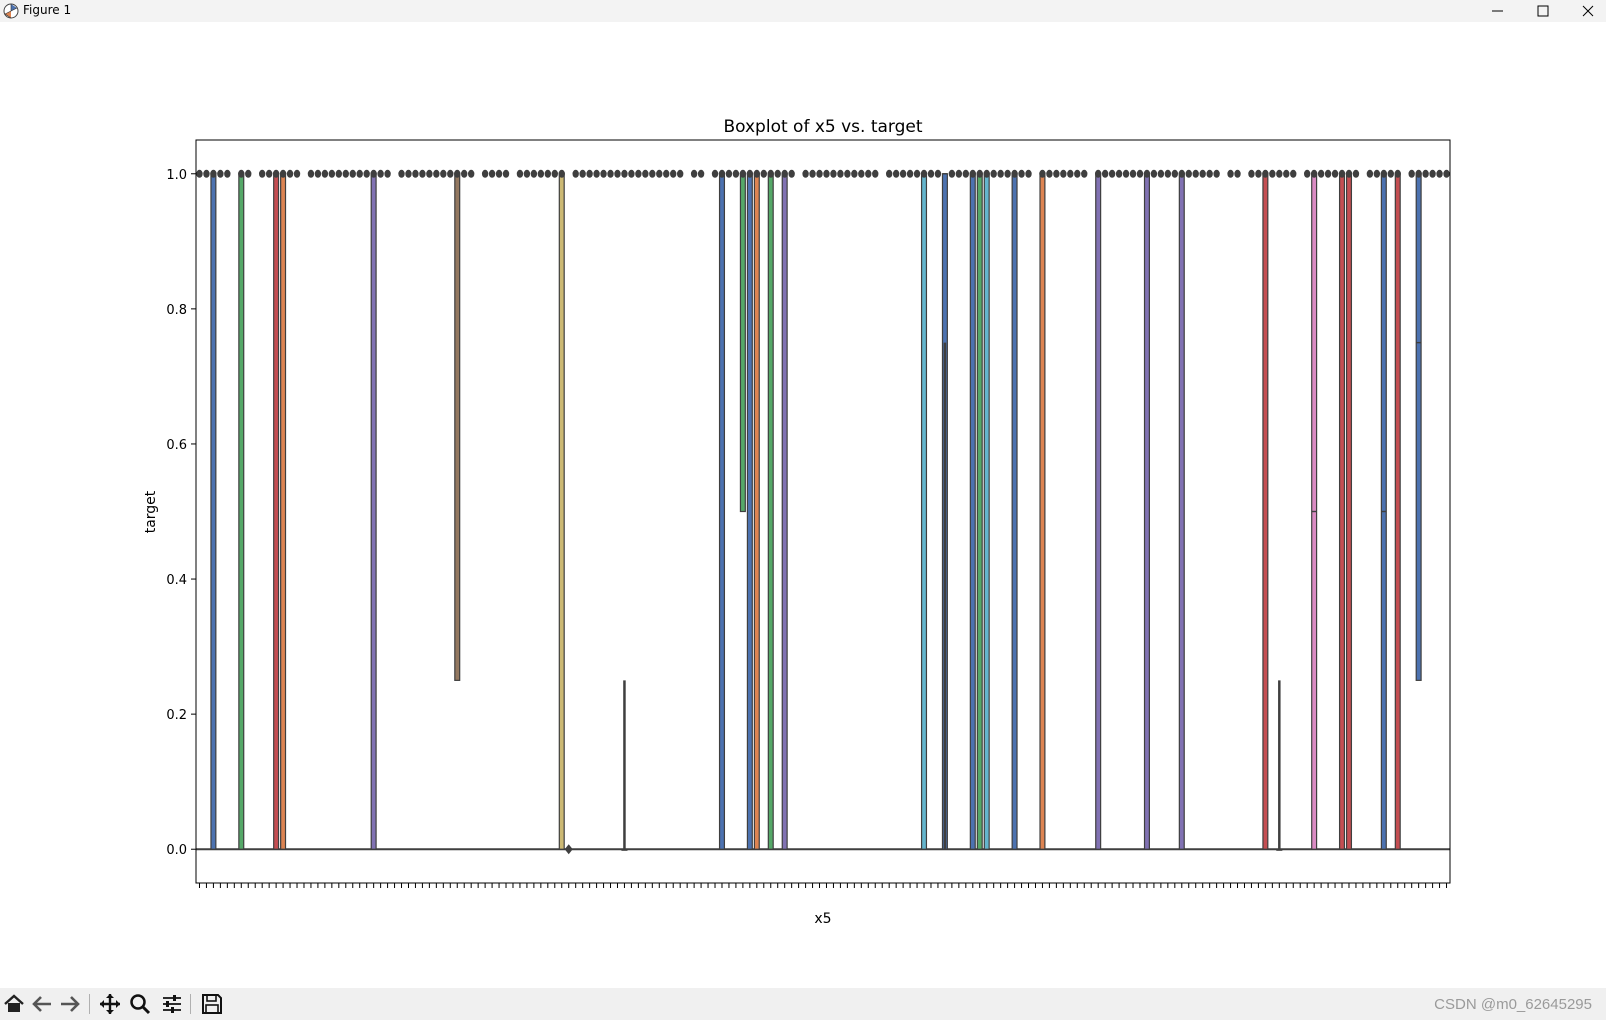  I want to click on configure-button, so click(172, 1004).